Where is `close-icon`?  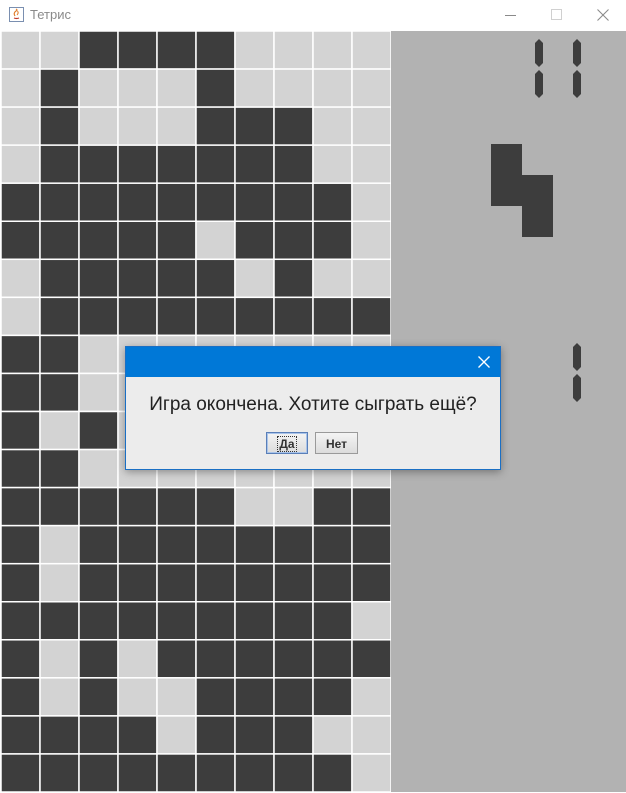
close-icon is located at coordinates (484, 362).